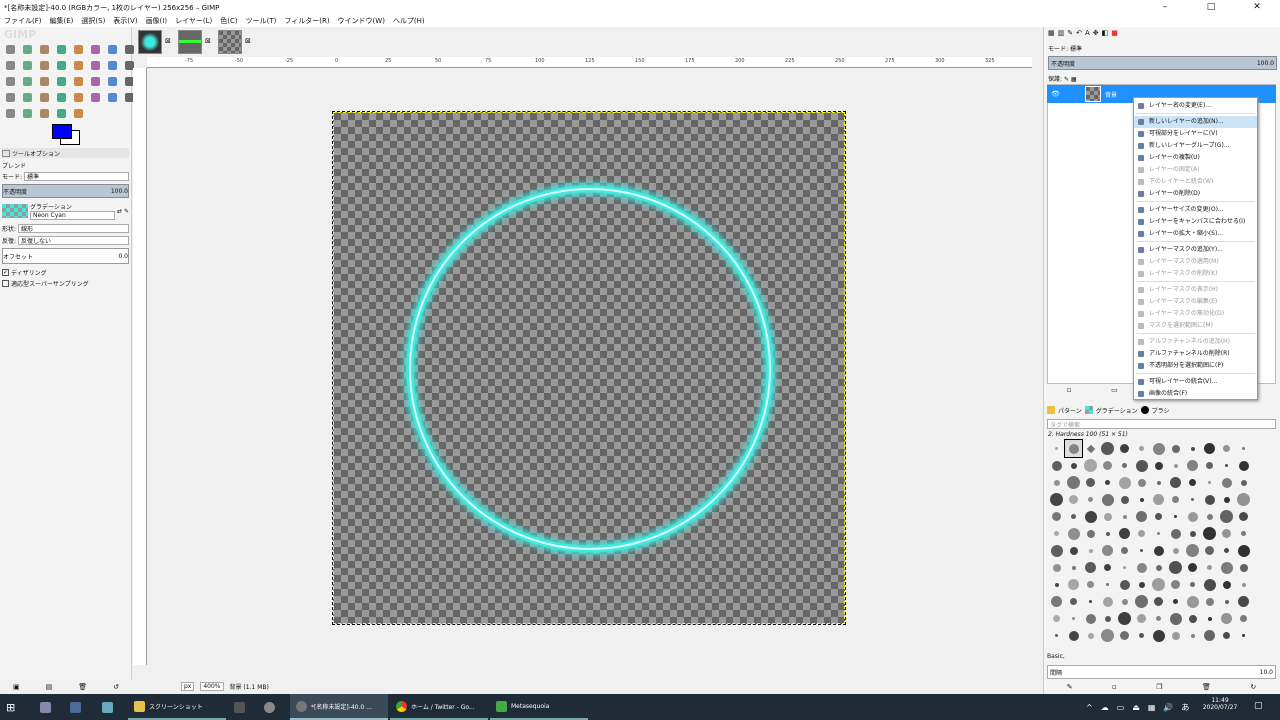 The width and height of the screenshot is (1280, 720). I want to click on perspective-clone-tool-icon, so click(44, 113).